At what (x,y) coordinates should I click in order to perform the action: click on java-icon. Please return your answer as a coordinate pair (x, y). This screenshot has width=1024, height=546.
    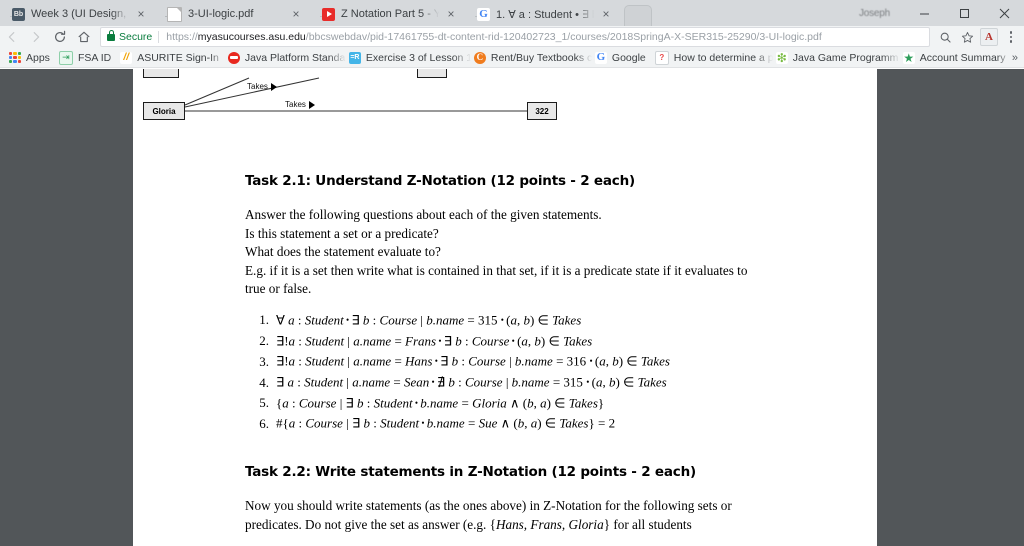
    Looking at the image, I should click on (233, 57).